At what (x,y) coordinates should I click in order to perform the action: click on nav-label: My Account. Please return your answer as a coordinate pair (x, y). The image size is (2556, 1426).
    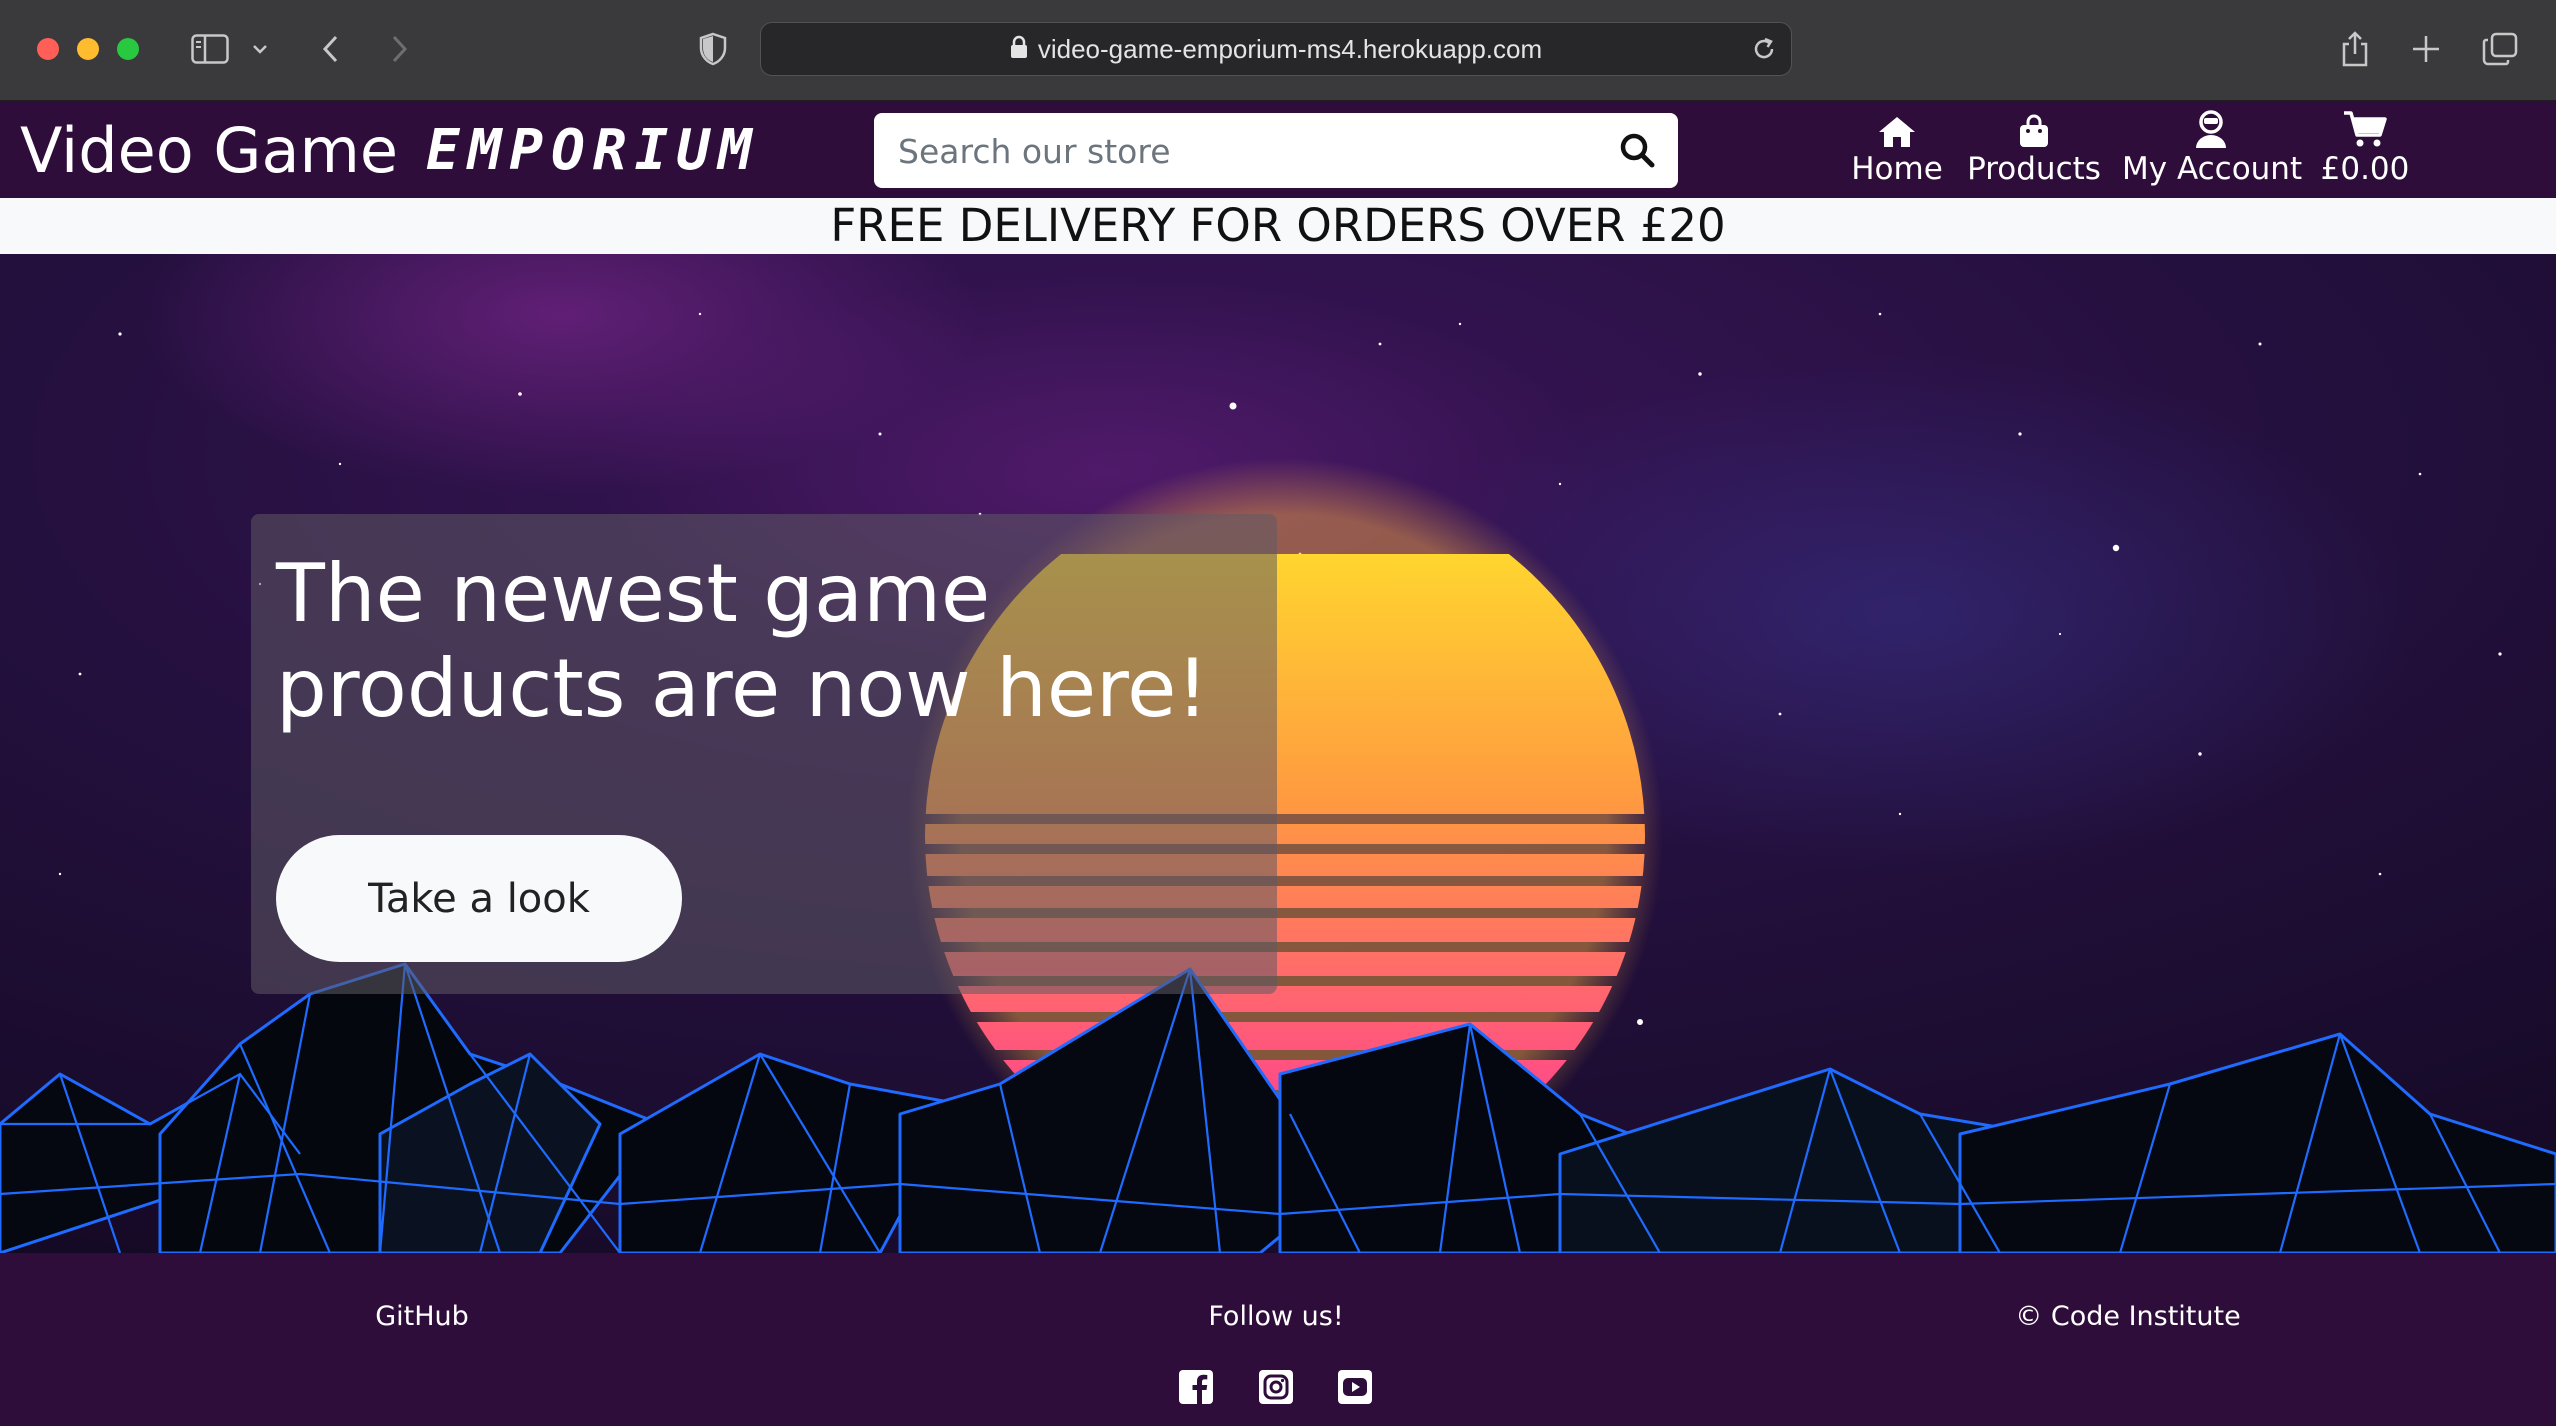
    Looking at the image, I should click on (2212, 169).